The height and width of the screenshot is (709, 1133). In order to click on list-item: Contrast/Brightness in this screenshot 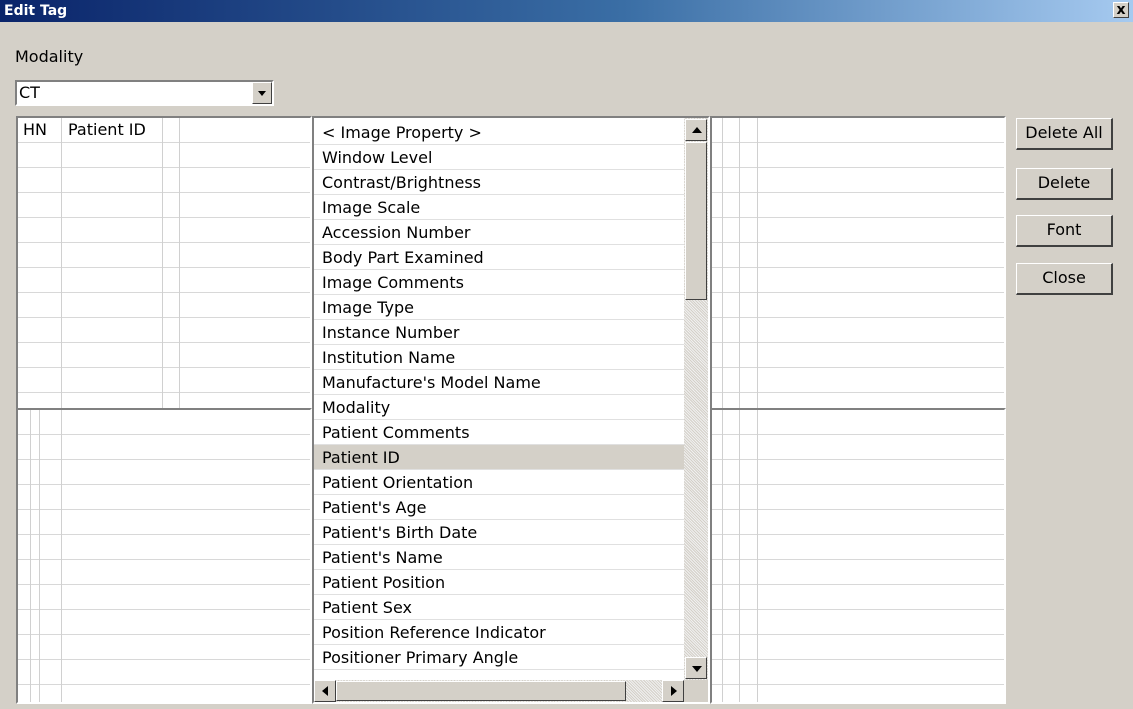, I will do `click(499, 182)`.